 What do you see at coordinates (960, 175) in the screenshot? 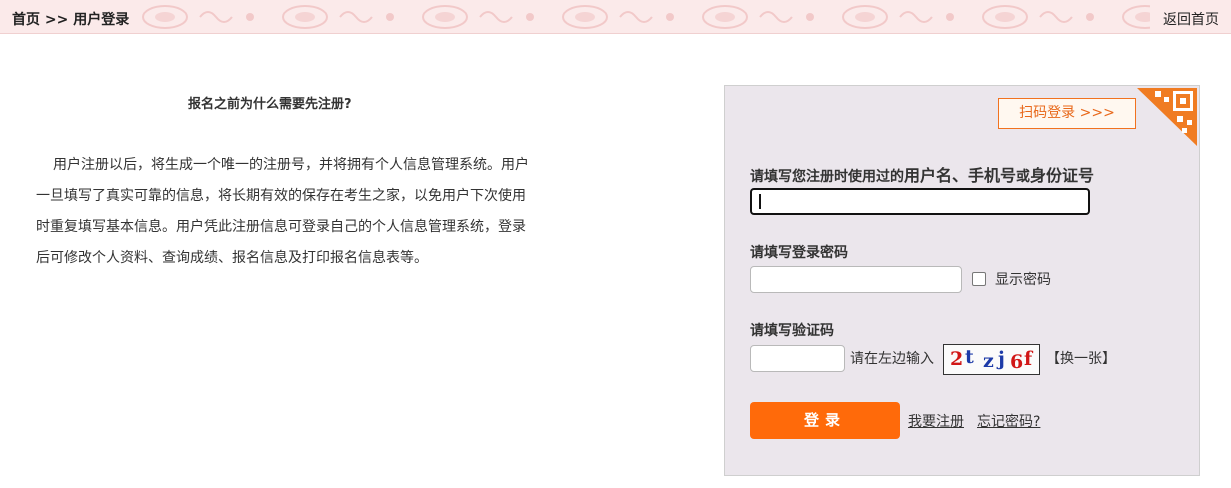
I see `username-label-emph1: 用户名、手机号` at bounding box center [960, 175].